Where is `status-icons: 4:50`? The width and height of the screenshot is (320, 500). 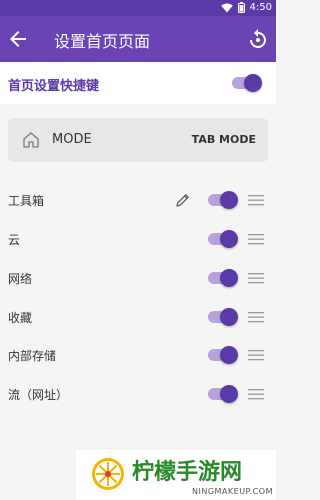
status-icons: 4:50 is located at coordinates (246, 7).